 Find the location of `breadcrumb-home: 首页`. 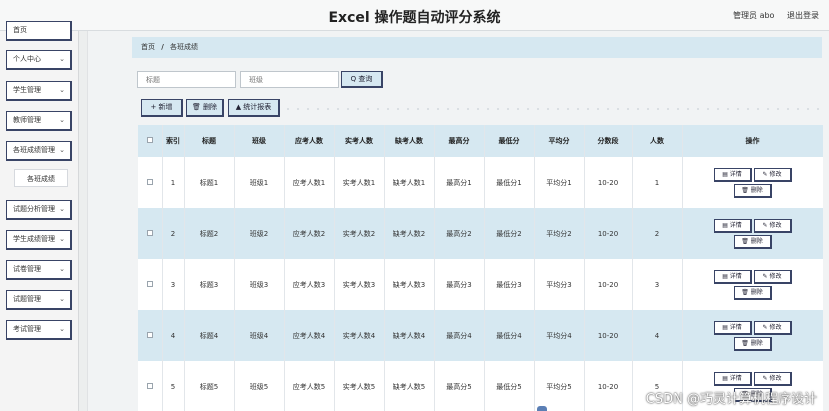

breadcrumb-home: 首页 is located at coordinates (148, 47).